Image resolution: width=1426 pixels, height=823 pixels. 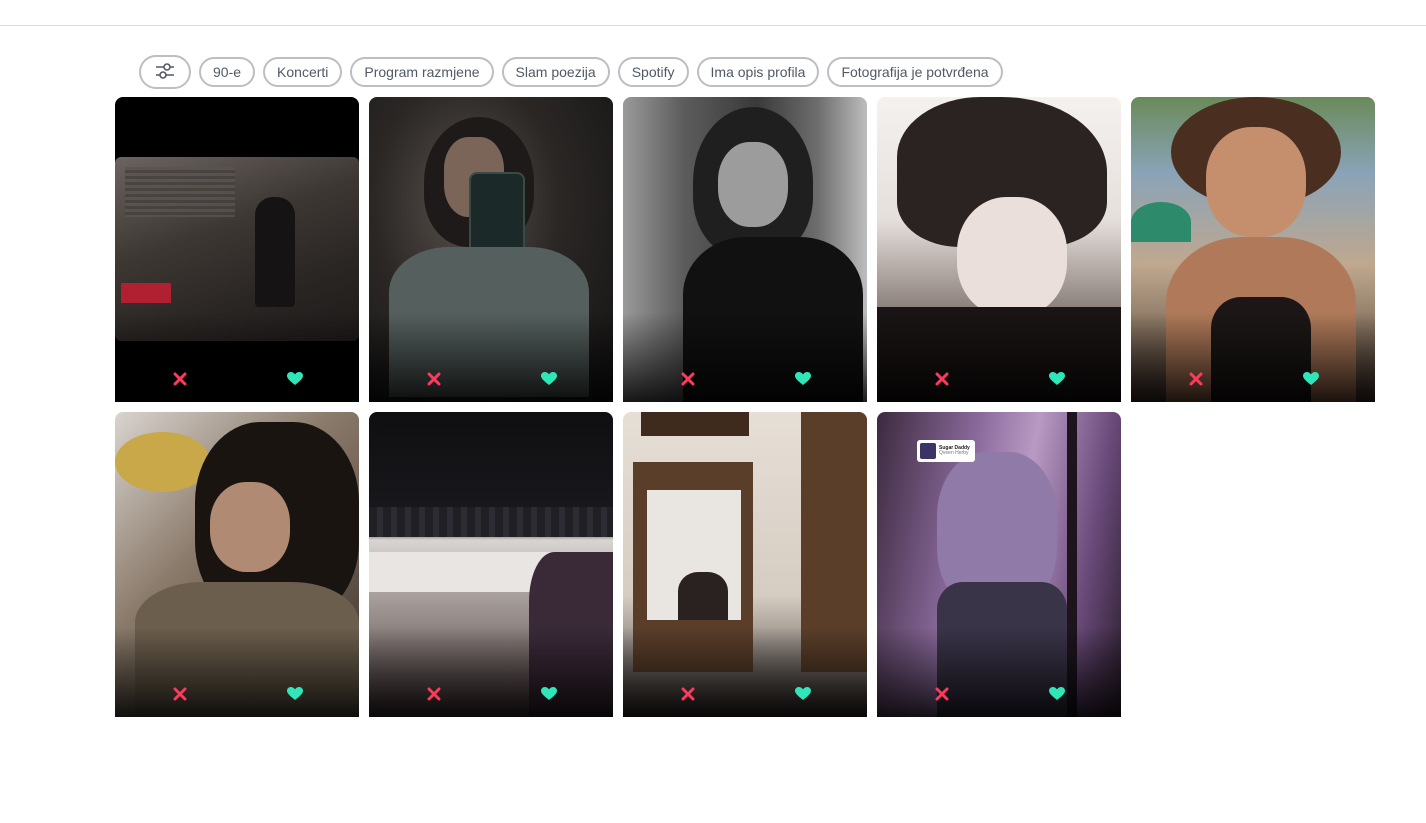 What do you see at coordinates (713, 13) in the screenshot?
I see `top-bar` at bounding box center [713, 13].